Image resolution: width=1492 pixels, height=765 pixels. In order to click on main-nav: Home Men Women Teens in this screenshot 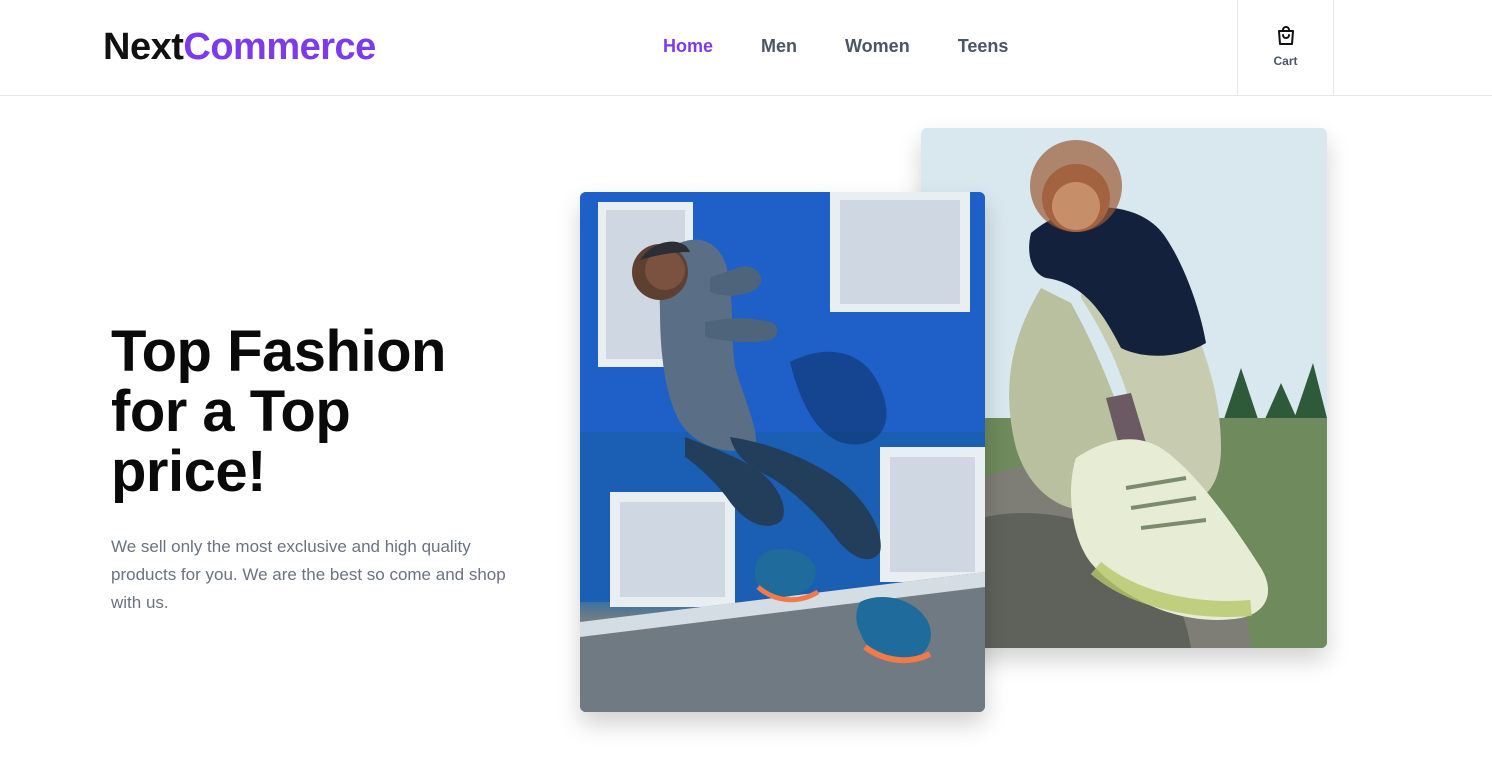, I will do `click(859, 46)`.